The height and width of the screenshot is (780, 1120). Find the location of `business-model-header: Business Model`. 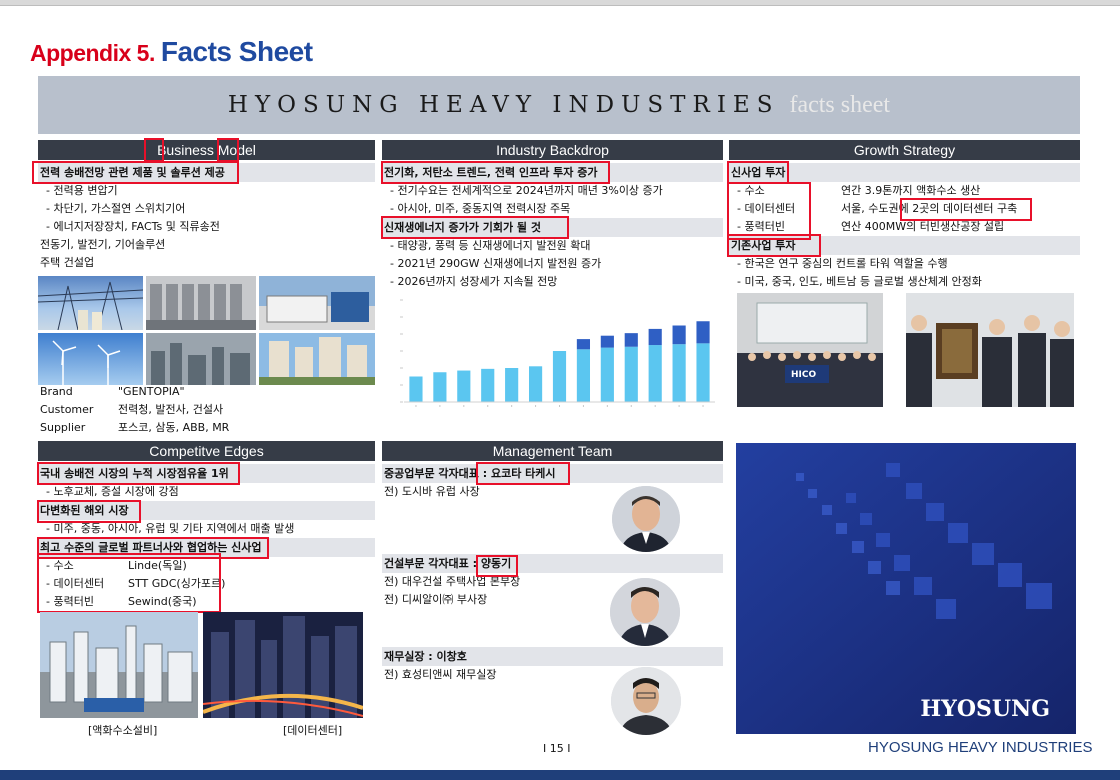

business-model-header: Business Model is located at coordinates (206, 150).